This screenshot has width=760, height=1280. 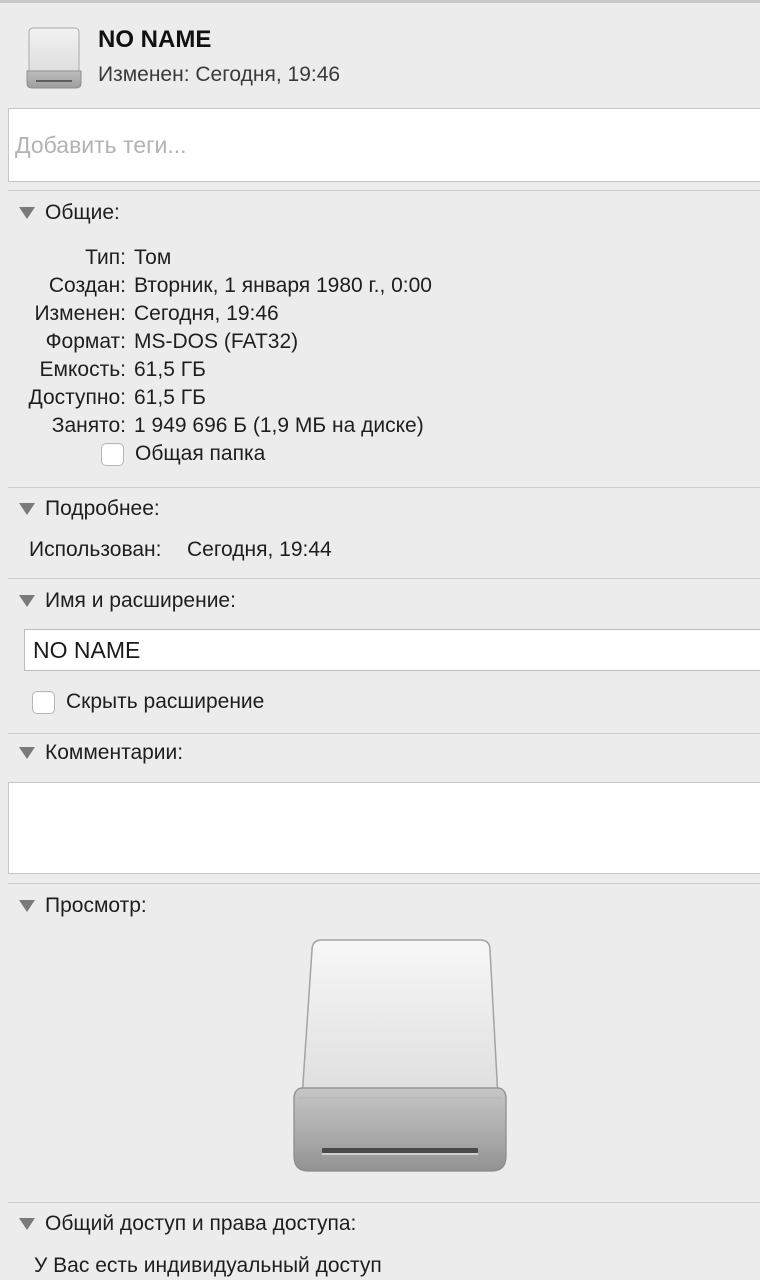 What do you see at coordinates (96, 905) in the screenshot?
I see `section-preview-title: Просмотр:` at bounding box center [96, 905].